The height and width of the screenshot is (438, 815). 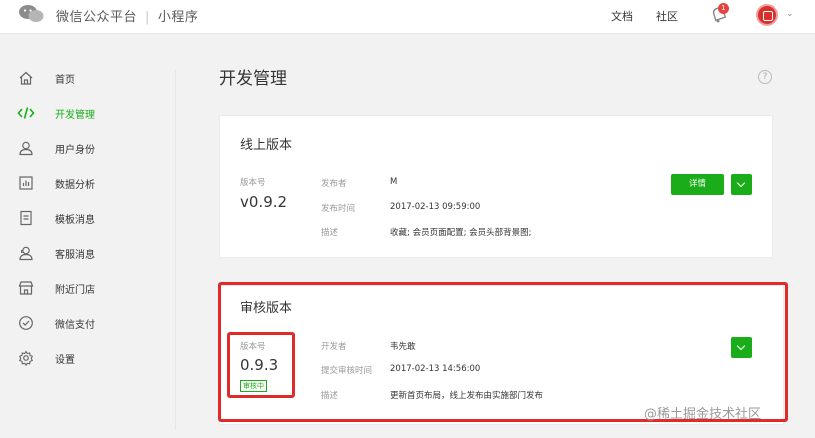 What do you see at coordinates (622, 16) in the screenshot?
I see `docs-link: 文档` at bounding box center [622, 16].